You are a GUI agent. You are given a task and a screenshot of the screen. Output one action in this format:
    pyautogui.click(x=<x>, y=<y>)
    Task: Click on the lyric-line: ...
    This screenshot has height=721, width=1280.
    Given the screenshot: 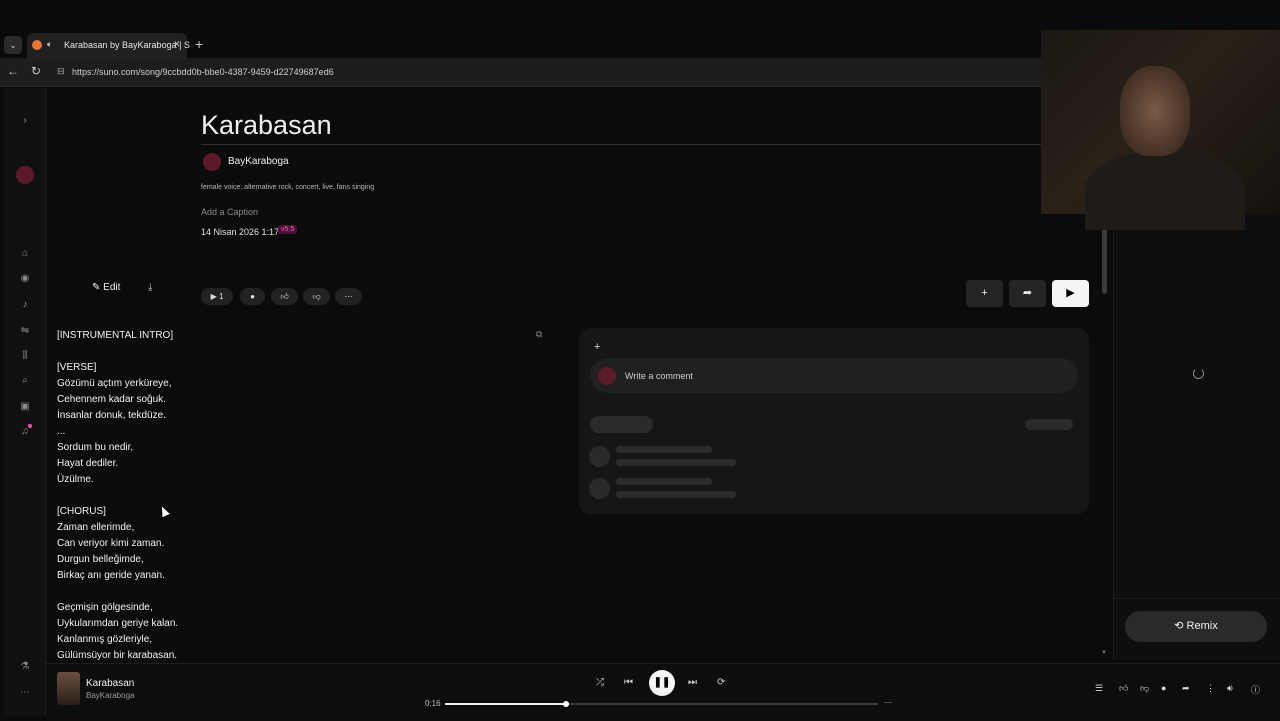 What is the action you would take?
    pyautogui.click(x=61, y=431)
    